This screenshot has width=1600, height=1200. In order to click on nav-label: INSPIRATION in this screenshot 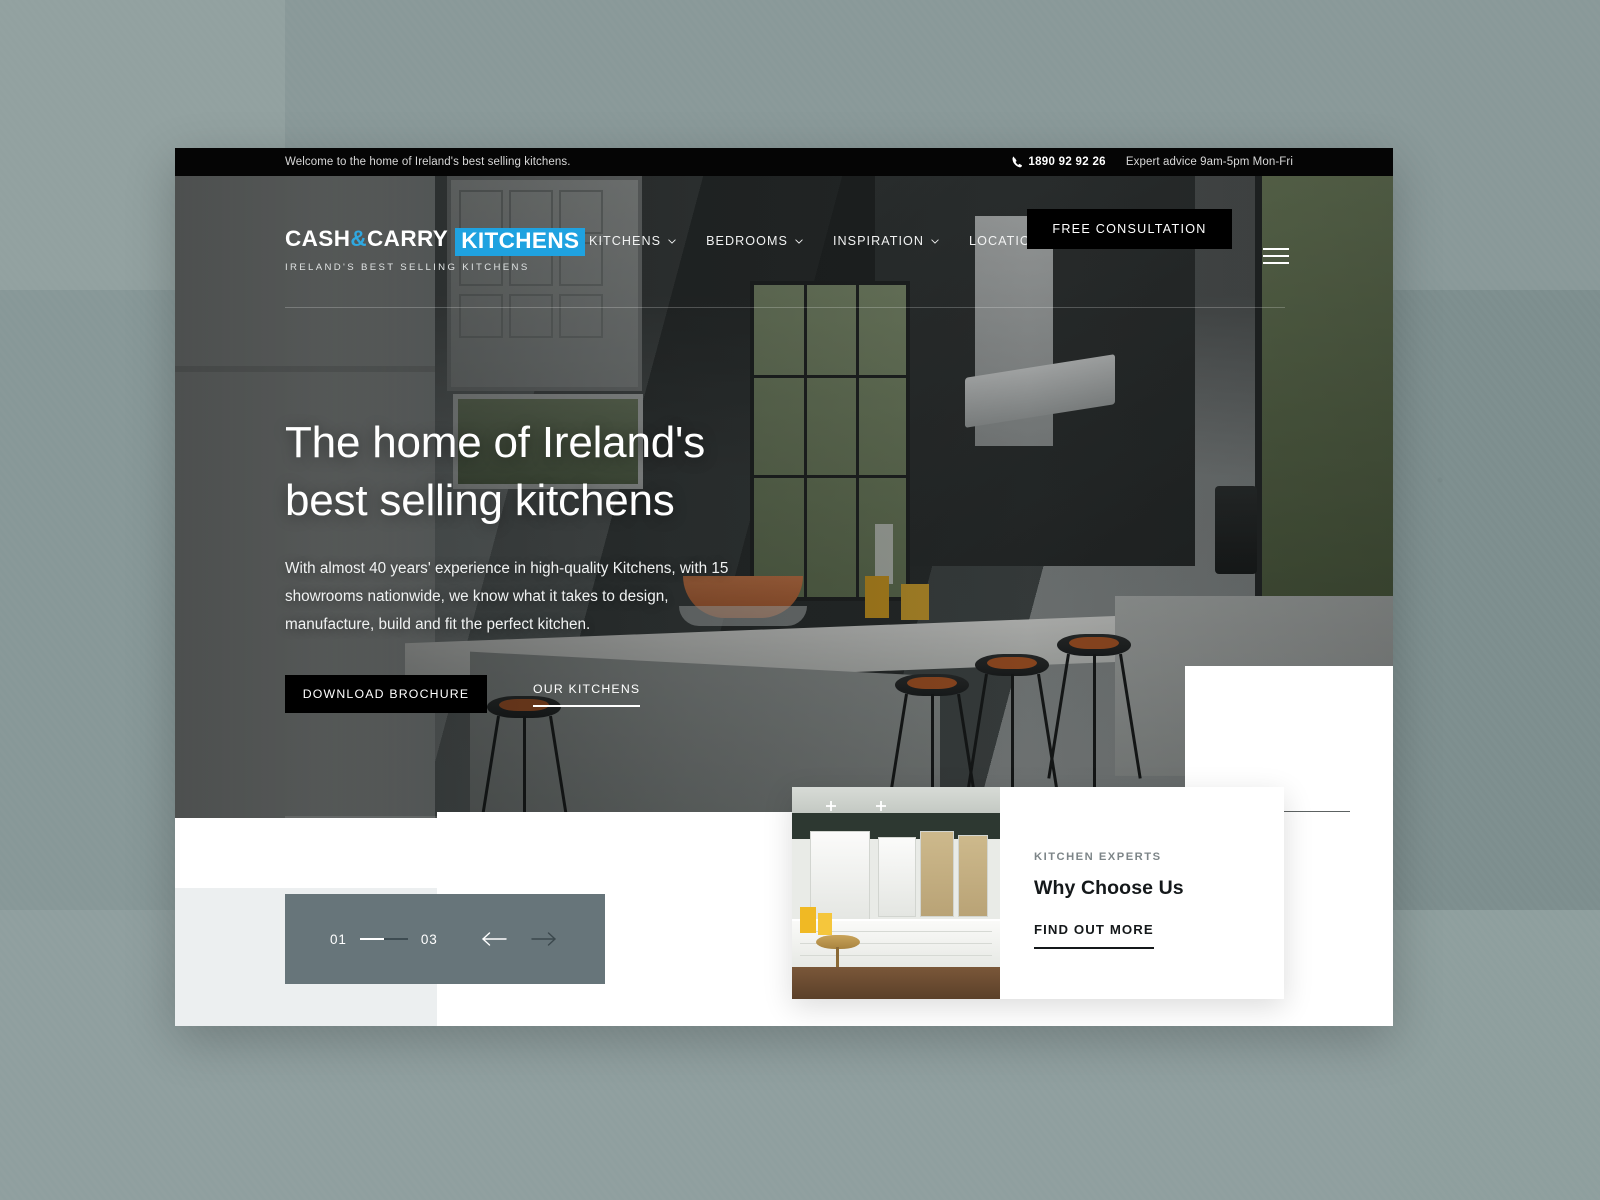, I will do `click(878, 241)`.